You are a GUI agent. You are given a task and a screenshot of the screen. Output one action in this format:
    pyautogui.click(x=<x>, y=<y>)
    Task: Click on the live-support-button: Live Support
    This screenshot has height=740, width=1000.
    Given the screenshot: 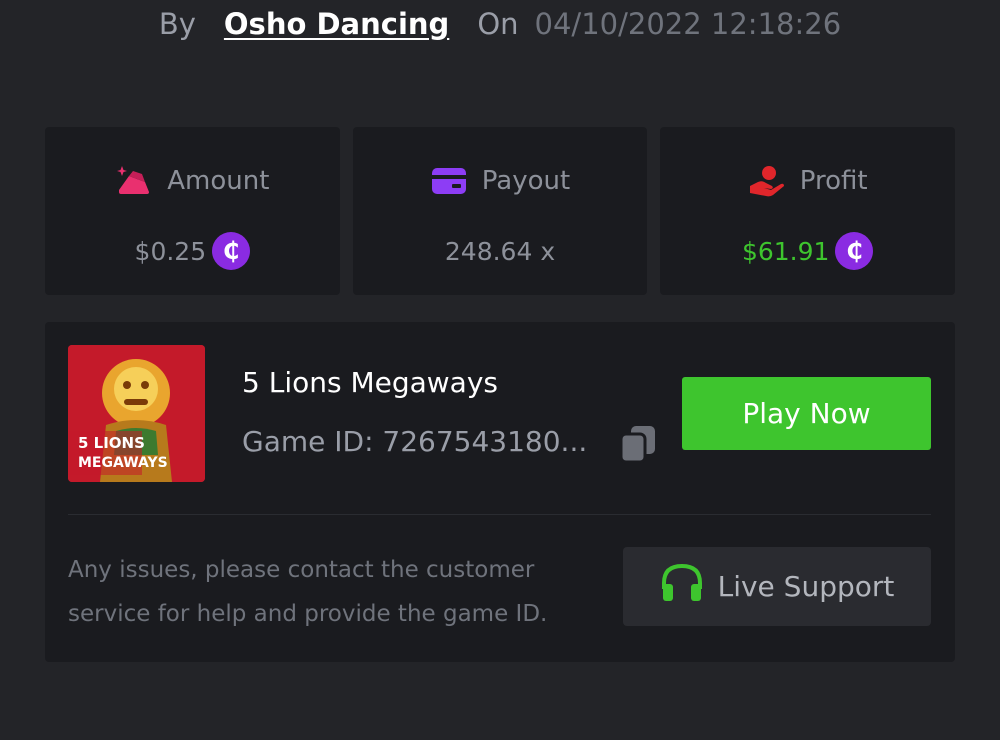 What is the action you would take?
    pyautogui.click(x=777, y=586)
    